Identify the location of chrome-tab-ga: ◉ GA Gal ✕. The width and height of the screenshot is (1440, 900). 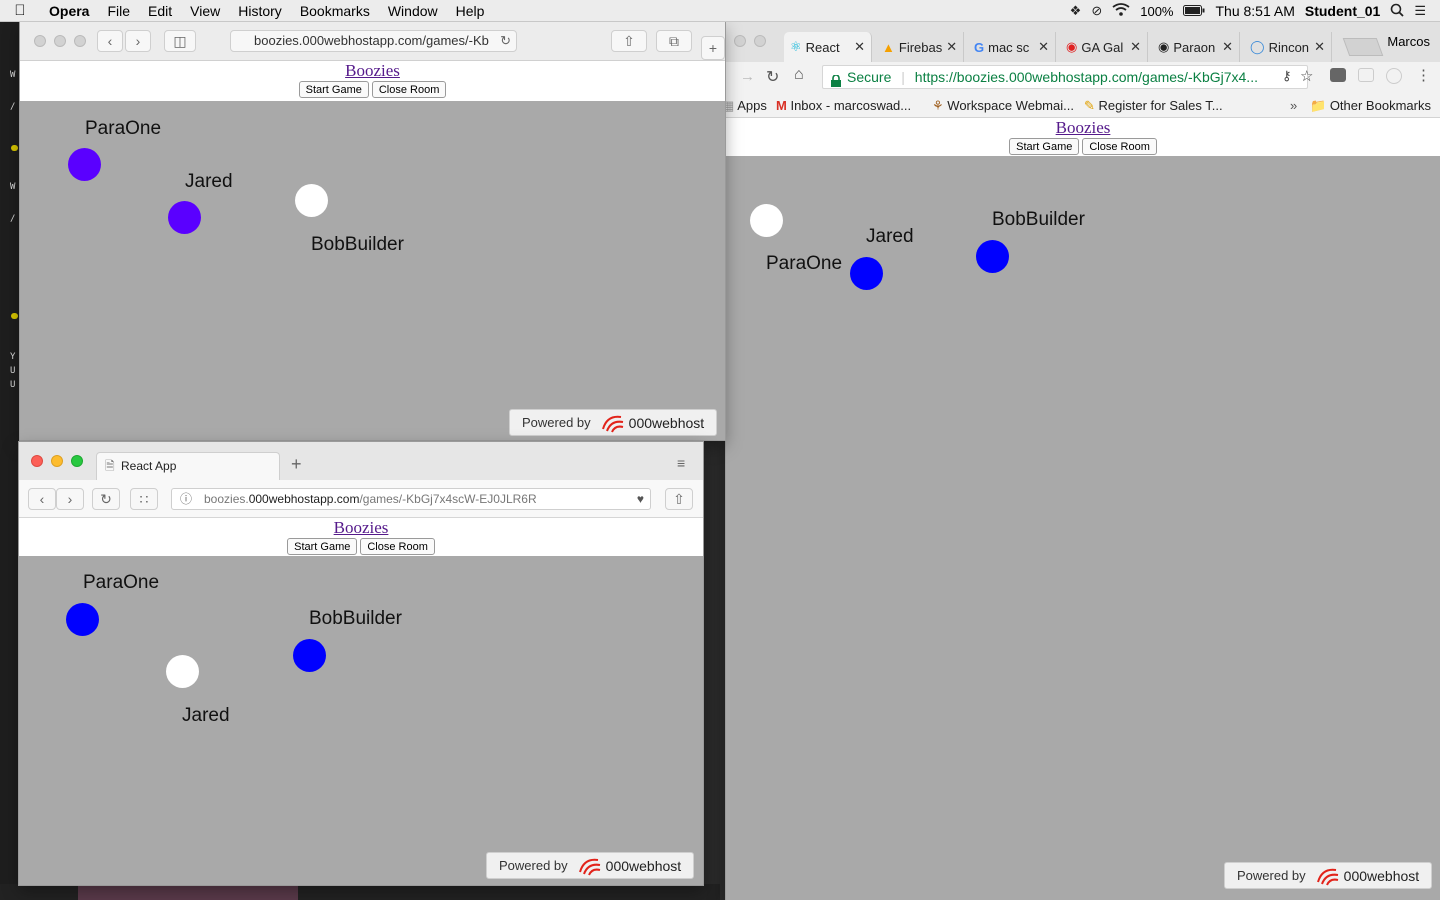
(1104, 47).